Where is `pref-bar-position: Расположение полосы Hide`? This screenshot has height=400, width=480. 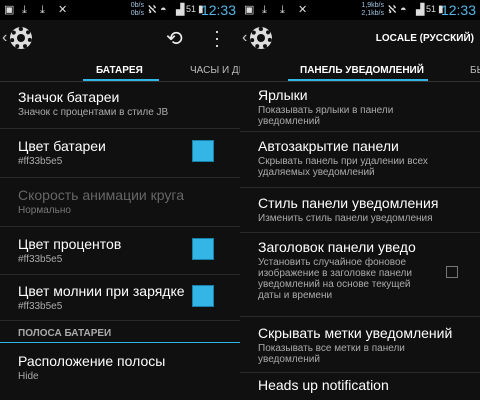 pref-bar-position: Расположение полосы Hide is located at coordinates (120, 366).